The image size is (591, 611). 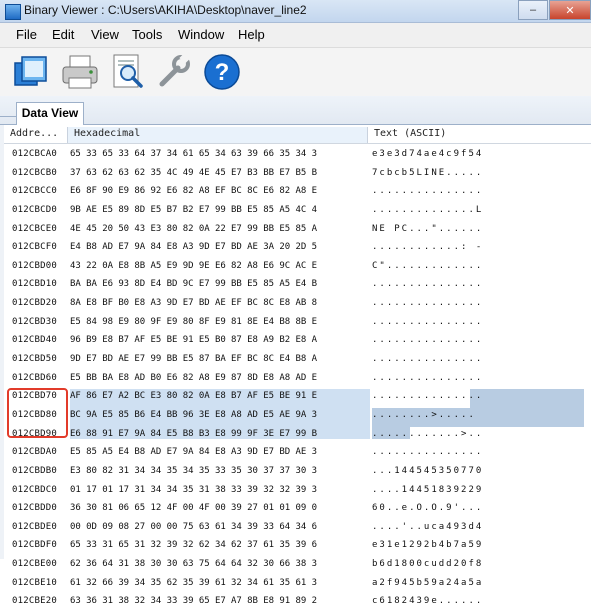 What do you see at coordinates (479, 564) in the screenshot?
I see `row-text: b6d1800cudd20f8` at bounding box center [479, 564].